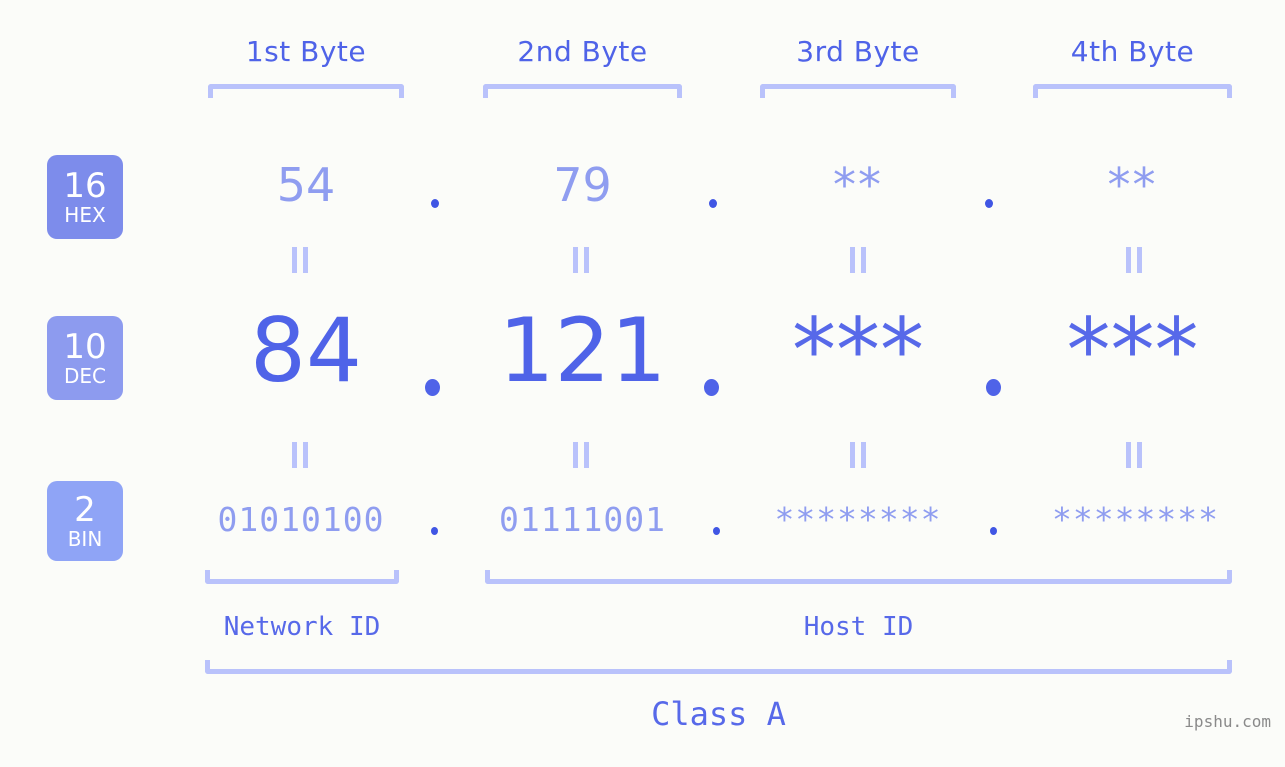  What do you see at coordinates (85, 538) in the screenshot?
I see `base-badge-bin-name: BIN` at bounding box center [85, 538].